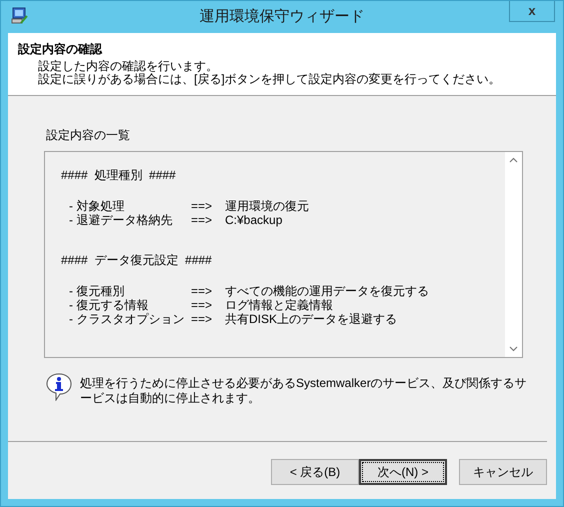  What do you see at coordinates (327, 291) in the screenshot?
I see `item-value: すべての機能の運用データを復元する` at bounding box center [327, 291].